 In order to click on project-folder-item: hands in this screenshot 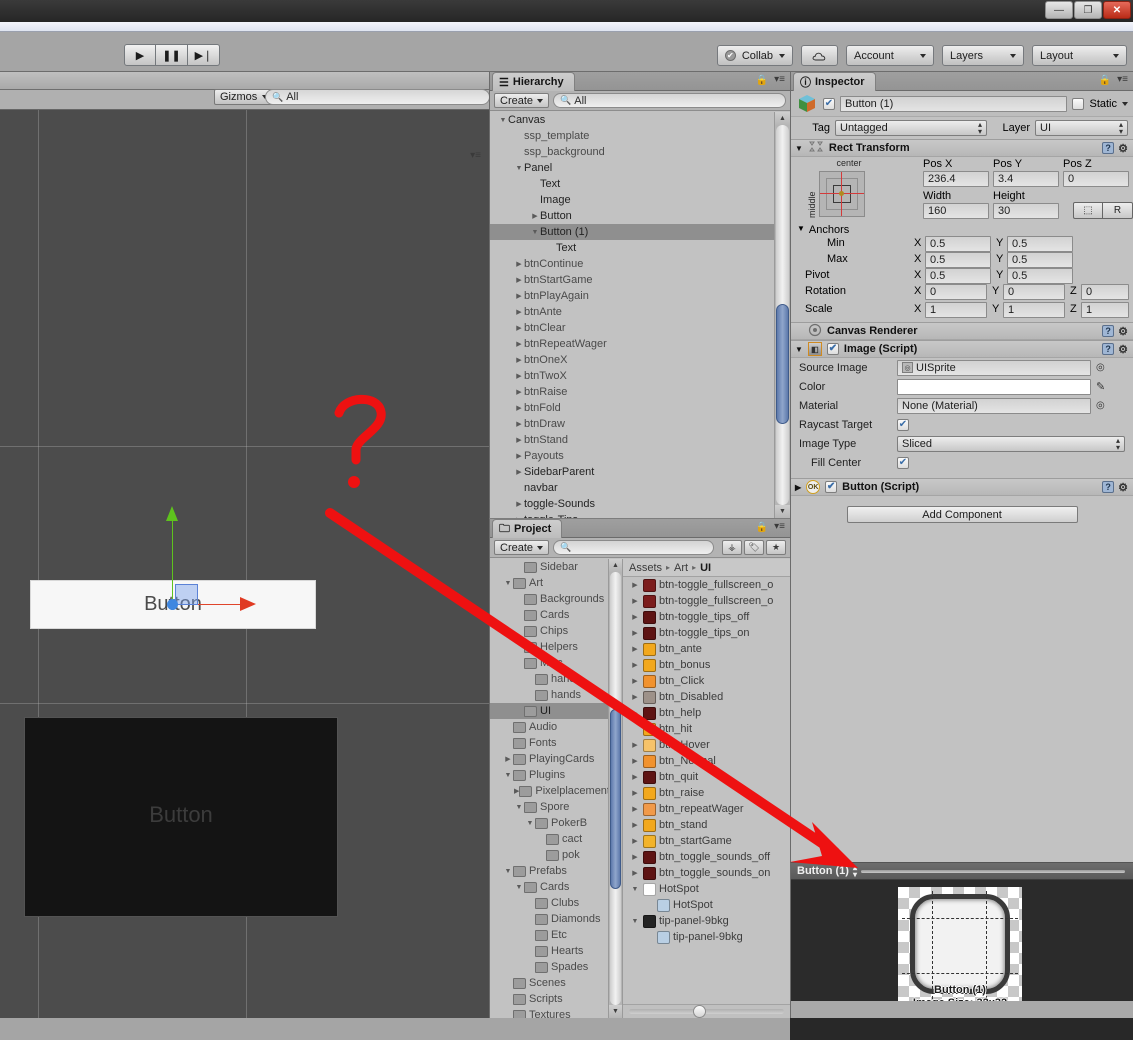, I will do `click(549, 695)`.